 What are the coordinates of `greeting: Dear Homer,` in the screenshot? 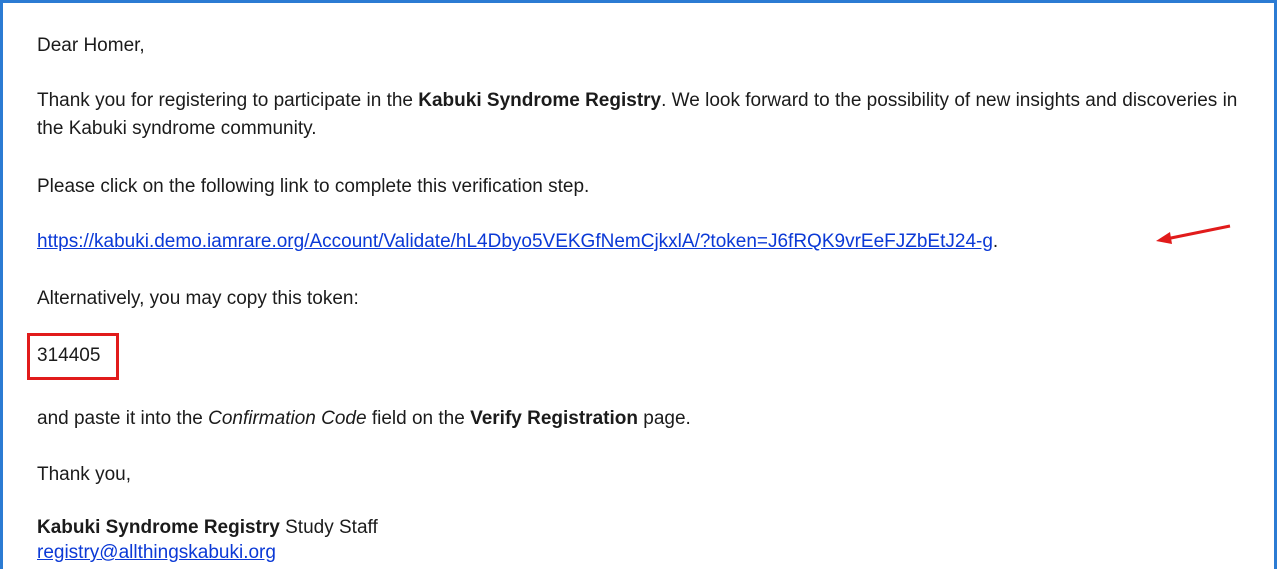 It's located at (91, 45).